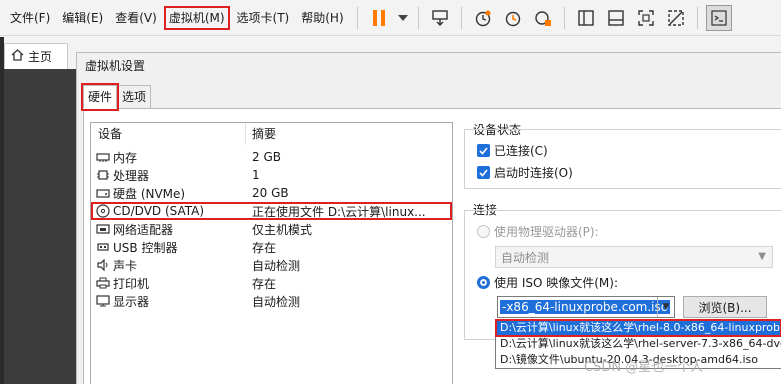 This screenshot has width=781, height=384. I want to click on iso-image-radio: 使用 ISO 映像文件(M):, so click(547, 282).